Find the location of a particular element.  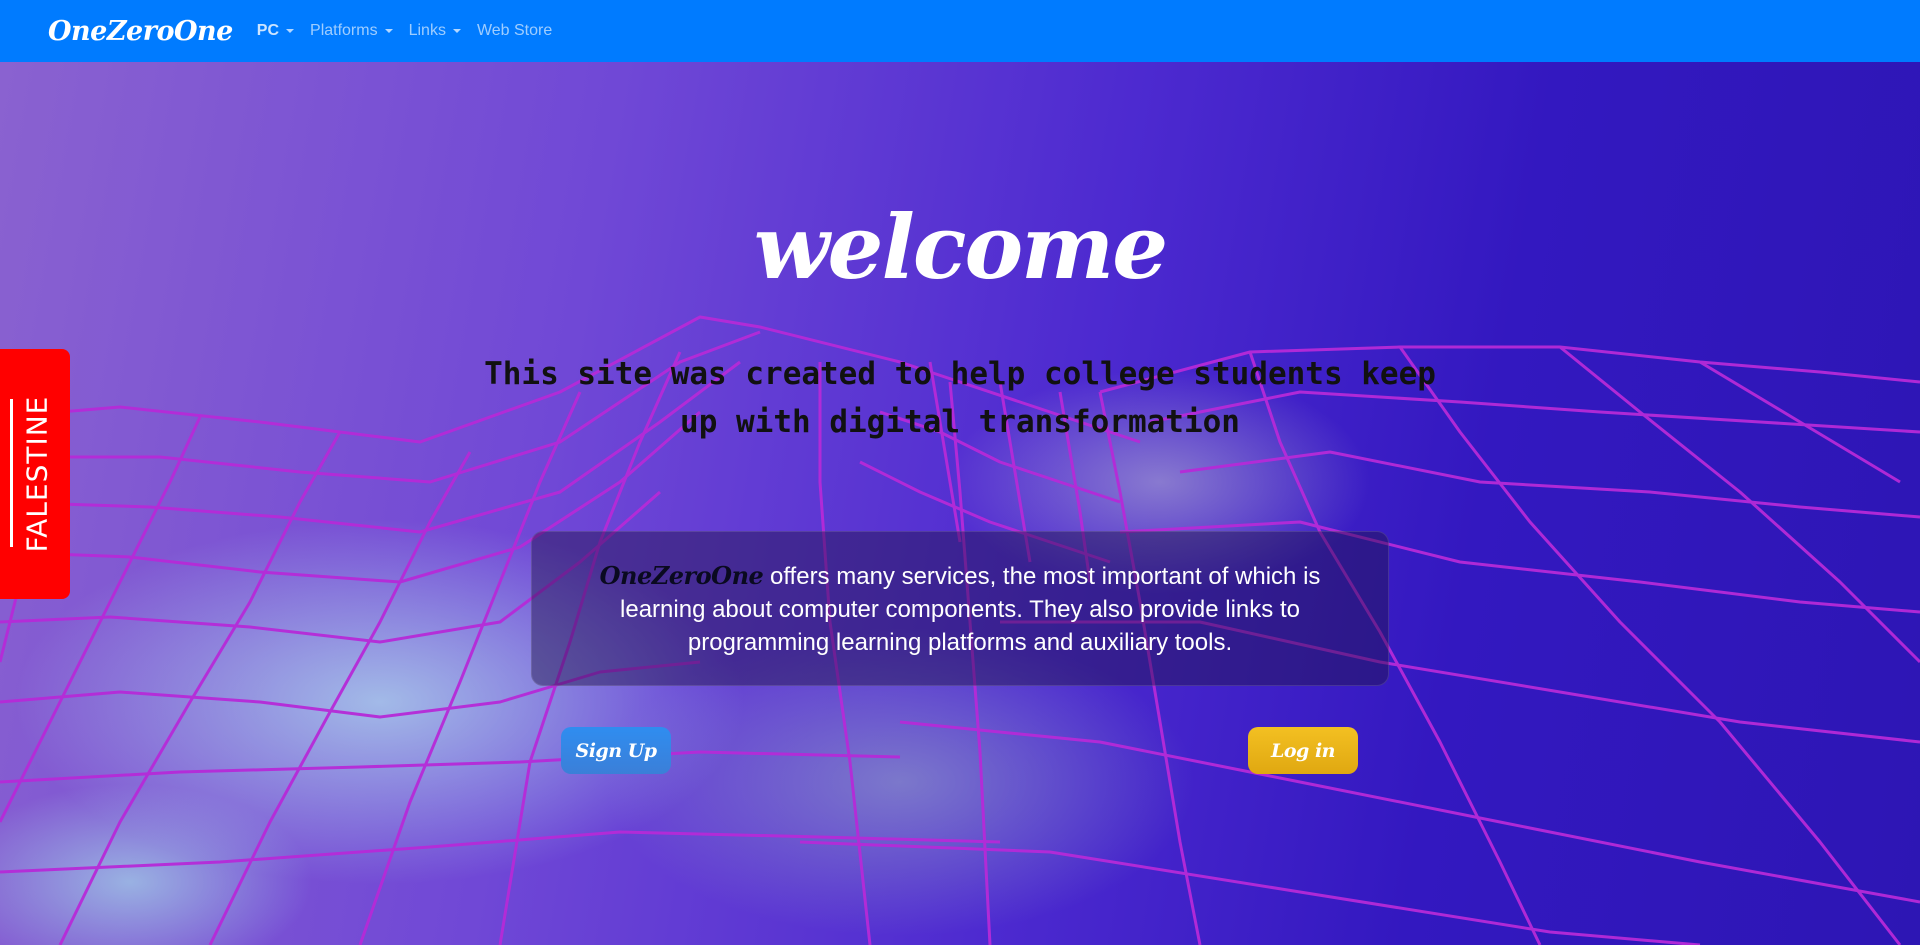

top-navbar: OneZeroOne PC Platforms Links Web Store is located at coordinates (960, 31).